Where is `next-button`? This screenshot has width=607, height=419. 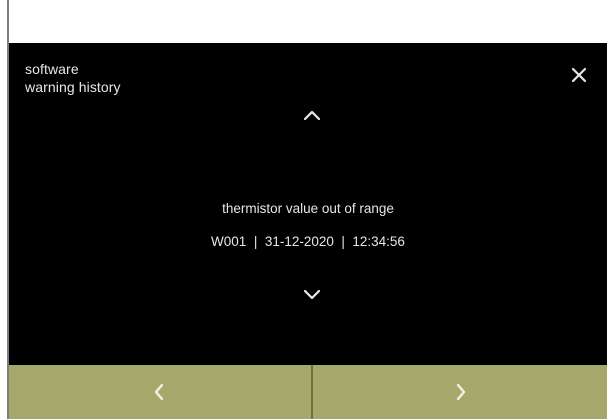
next-button is located at coordinates (460, 392).